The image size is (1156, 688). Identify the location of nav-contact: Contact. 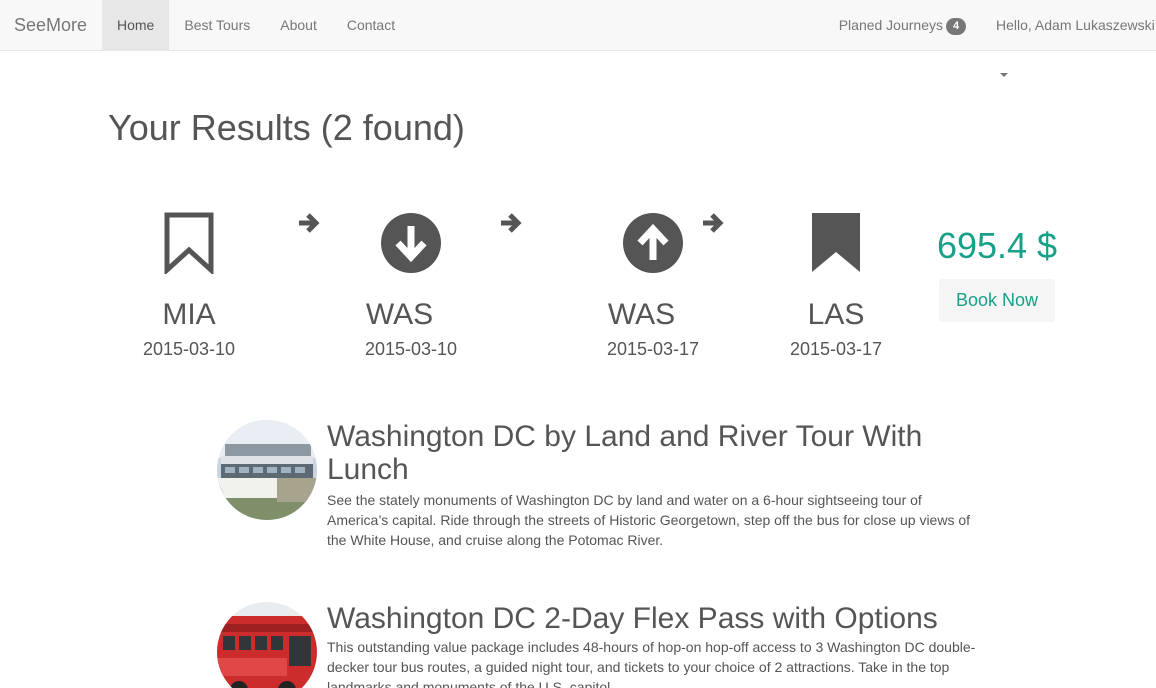
(371, 25).